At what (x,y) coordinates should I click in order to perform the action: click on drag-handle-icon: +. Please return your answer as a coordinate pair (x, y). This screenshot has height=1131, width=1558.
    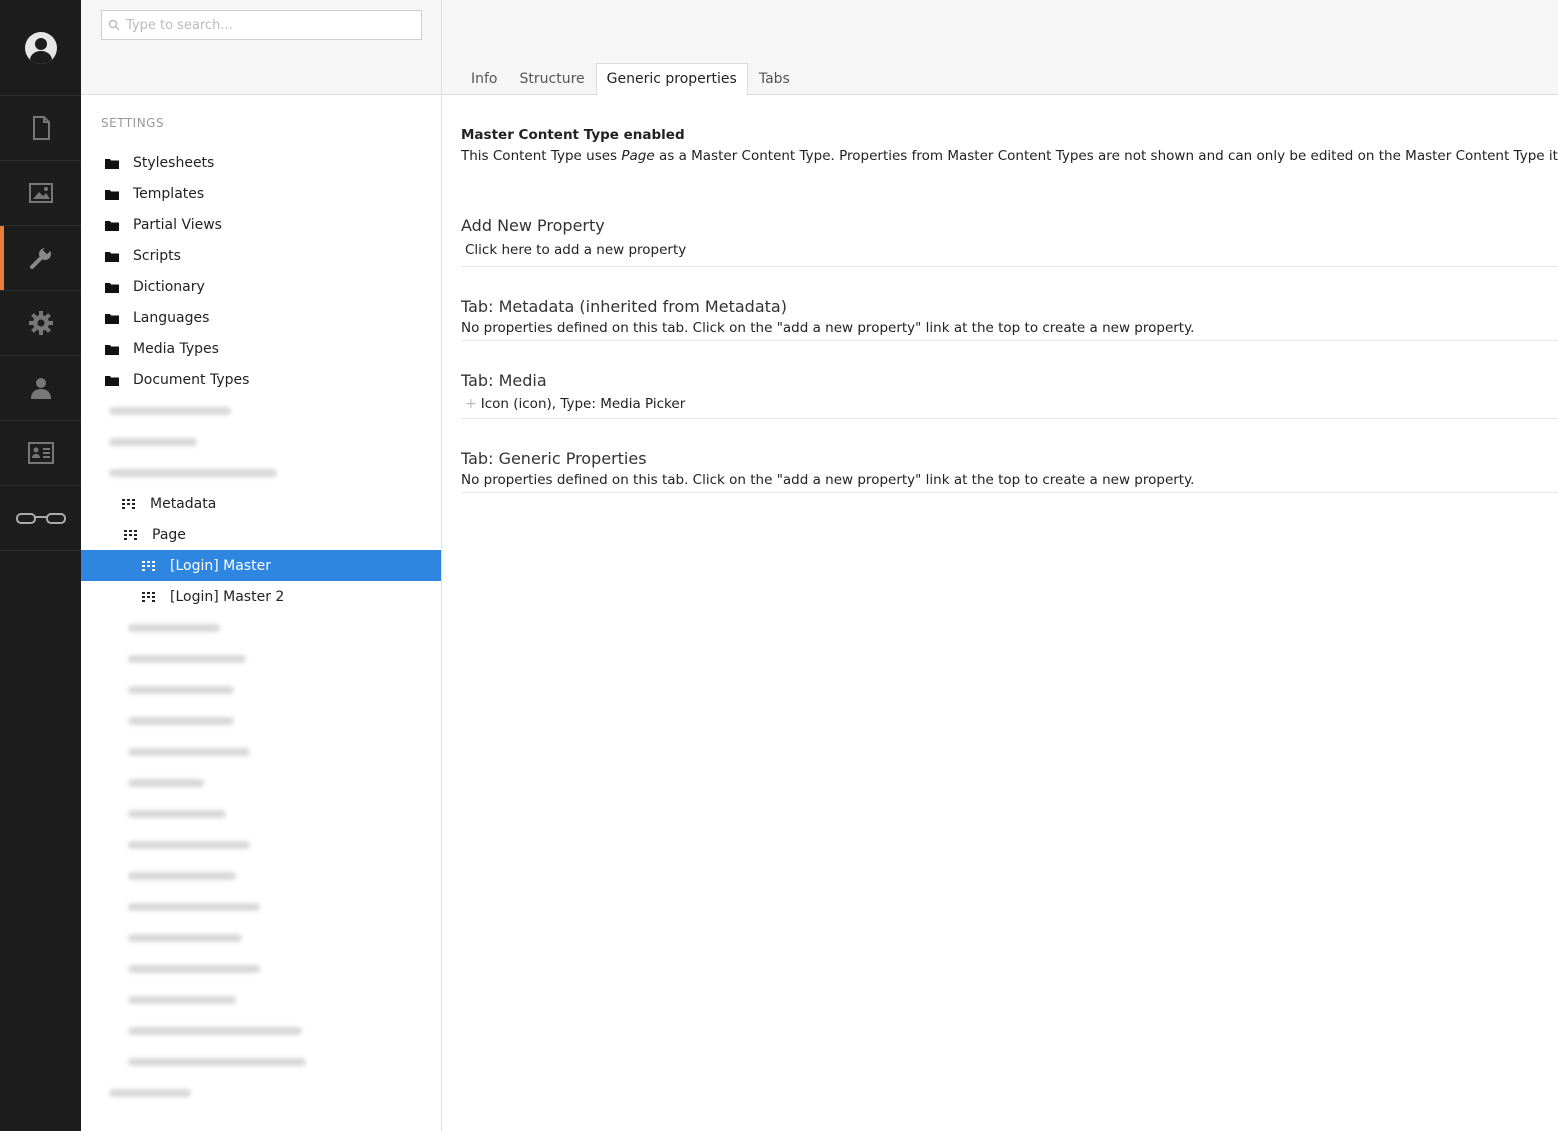
    Looking at the image, I should click on (471, 404).